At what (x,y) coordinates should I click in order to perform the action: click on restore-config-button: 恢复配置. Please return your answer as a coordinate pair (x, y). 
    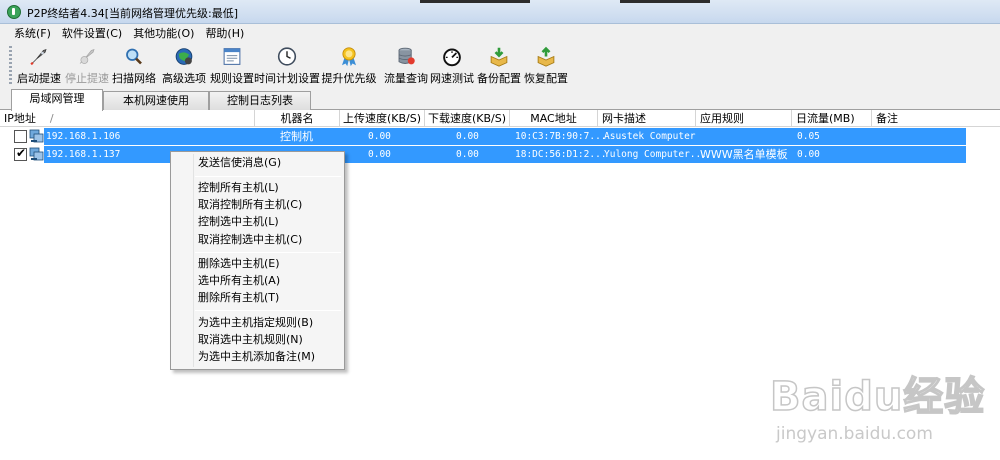
    Looking at the image, I should click on (546, 65).